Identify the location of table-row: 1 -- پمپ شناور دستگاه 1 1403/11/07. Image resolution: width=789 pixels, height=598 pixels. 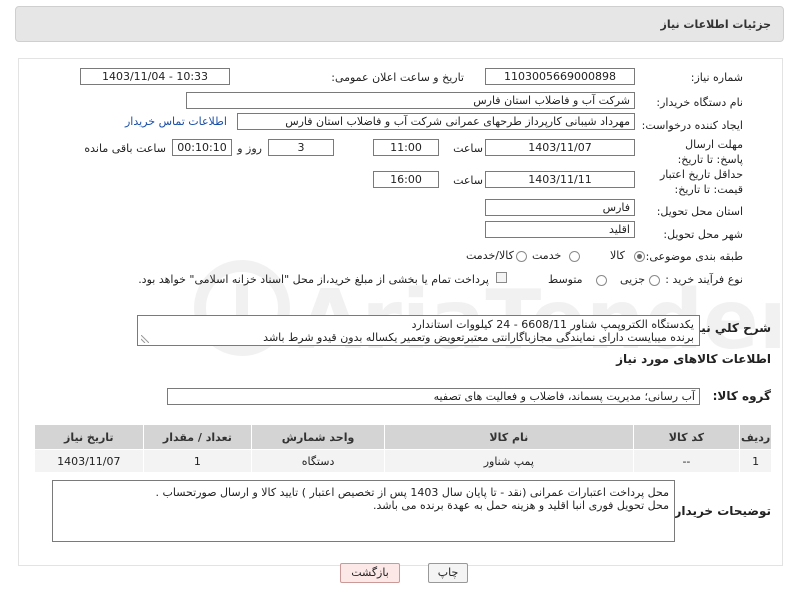
(403, 461).